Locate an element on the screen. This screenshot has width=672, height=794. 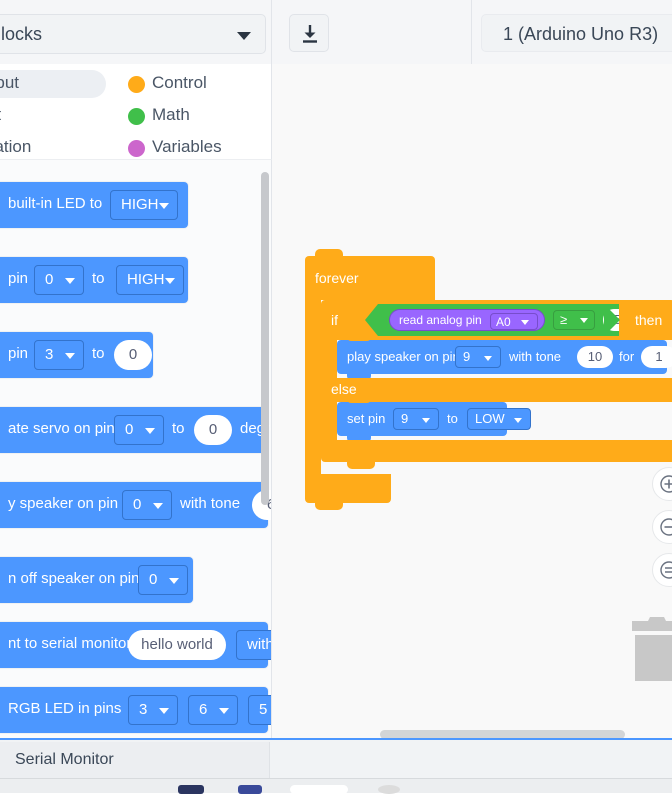
palette-block-turn-off-speaker: n off speaker on pin 0 is located at coordinates (96, 580).